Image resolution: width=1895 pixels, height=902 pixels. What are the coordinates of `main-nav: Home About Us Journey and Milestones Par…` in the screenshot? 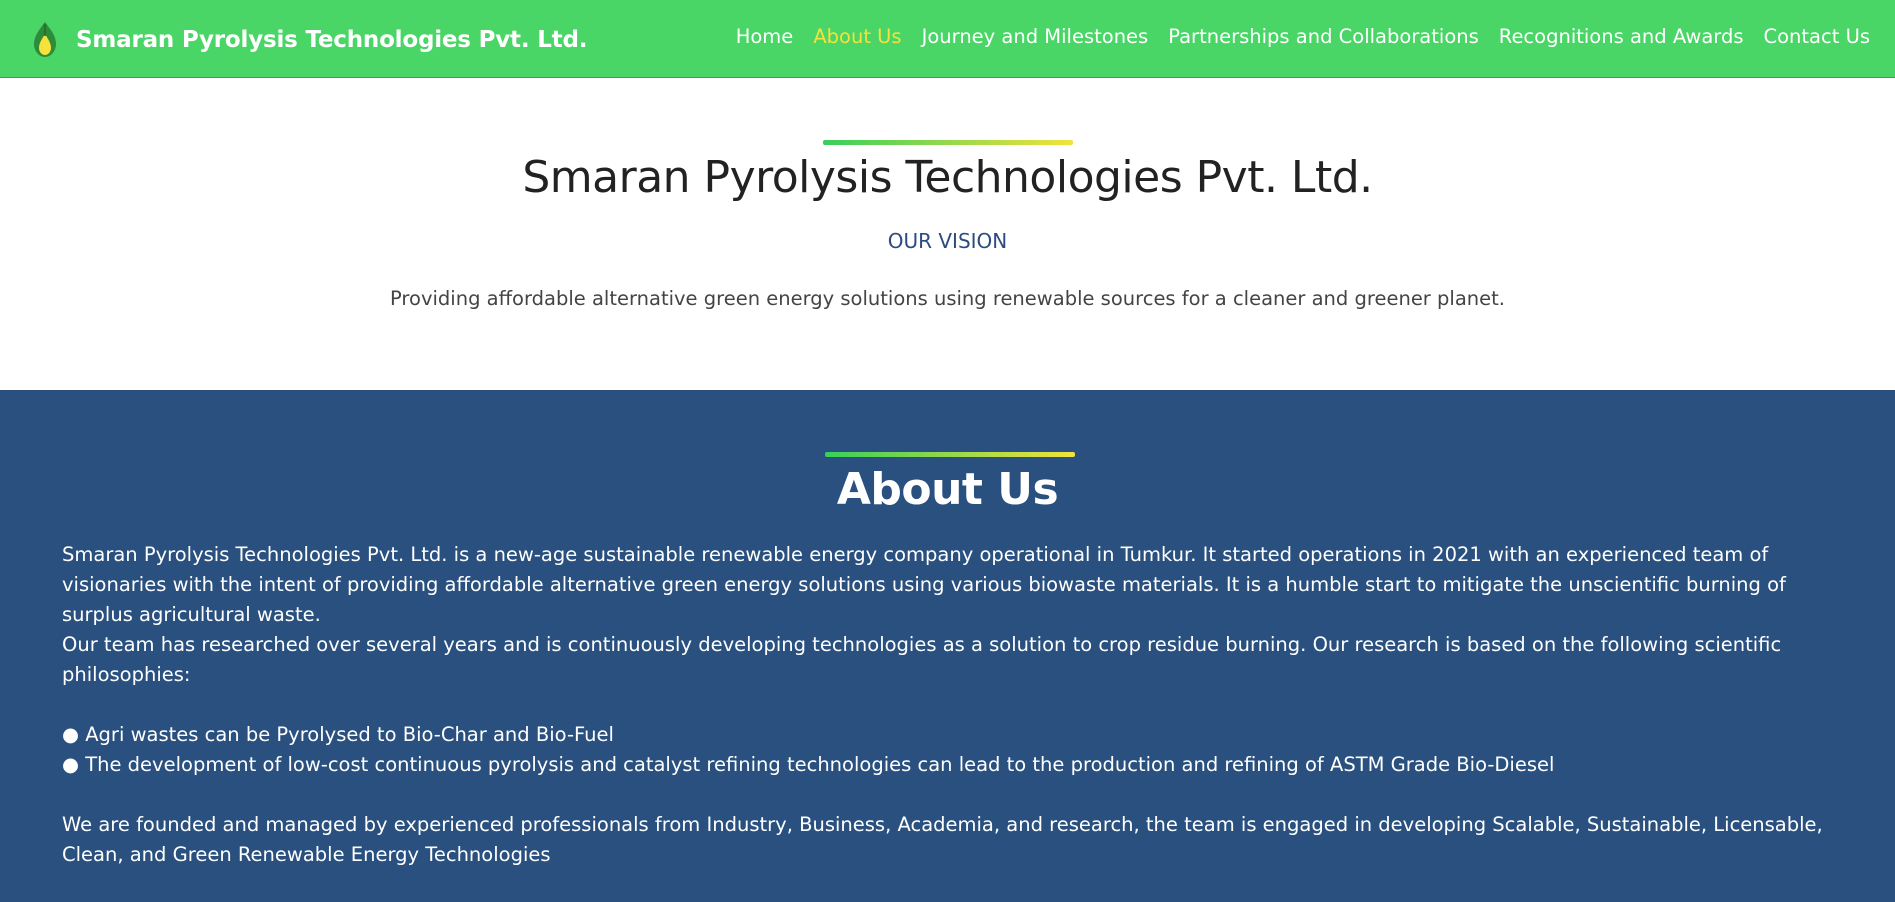 It's located at (1303, 36).